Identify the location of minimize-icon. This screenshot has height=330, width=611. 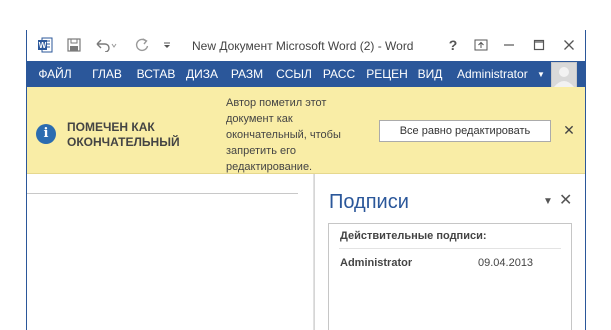
(509, 45).